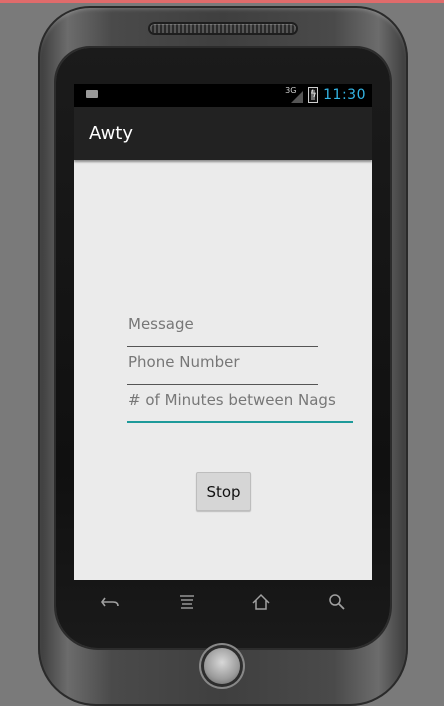  I want to click on message-placeholder: Message, so click(161, 324).